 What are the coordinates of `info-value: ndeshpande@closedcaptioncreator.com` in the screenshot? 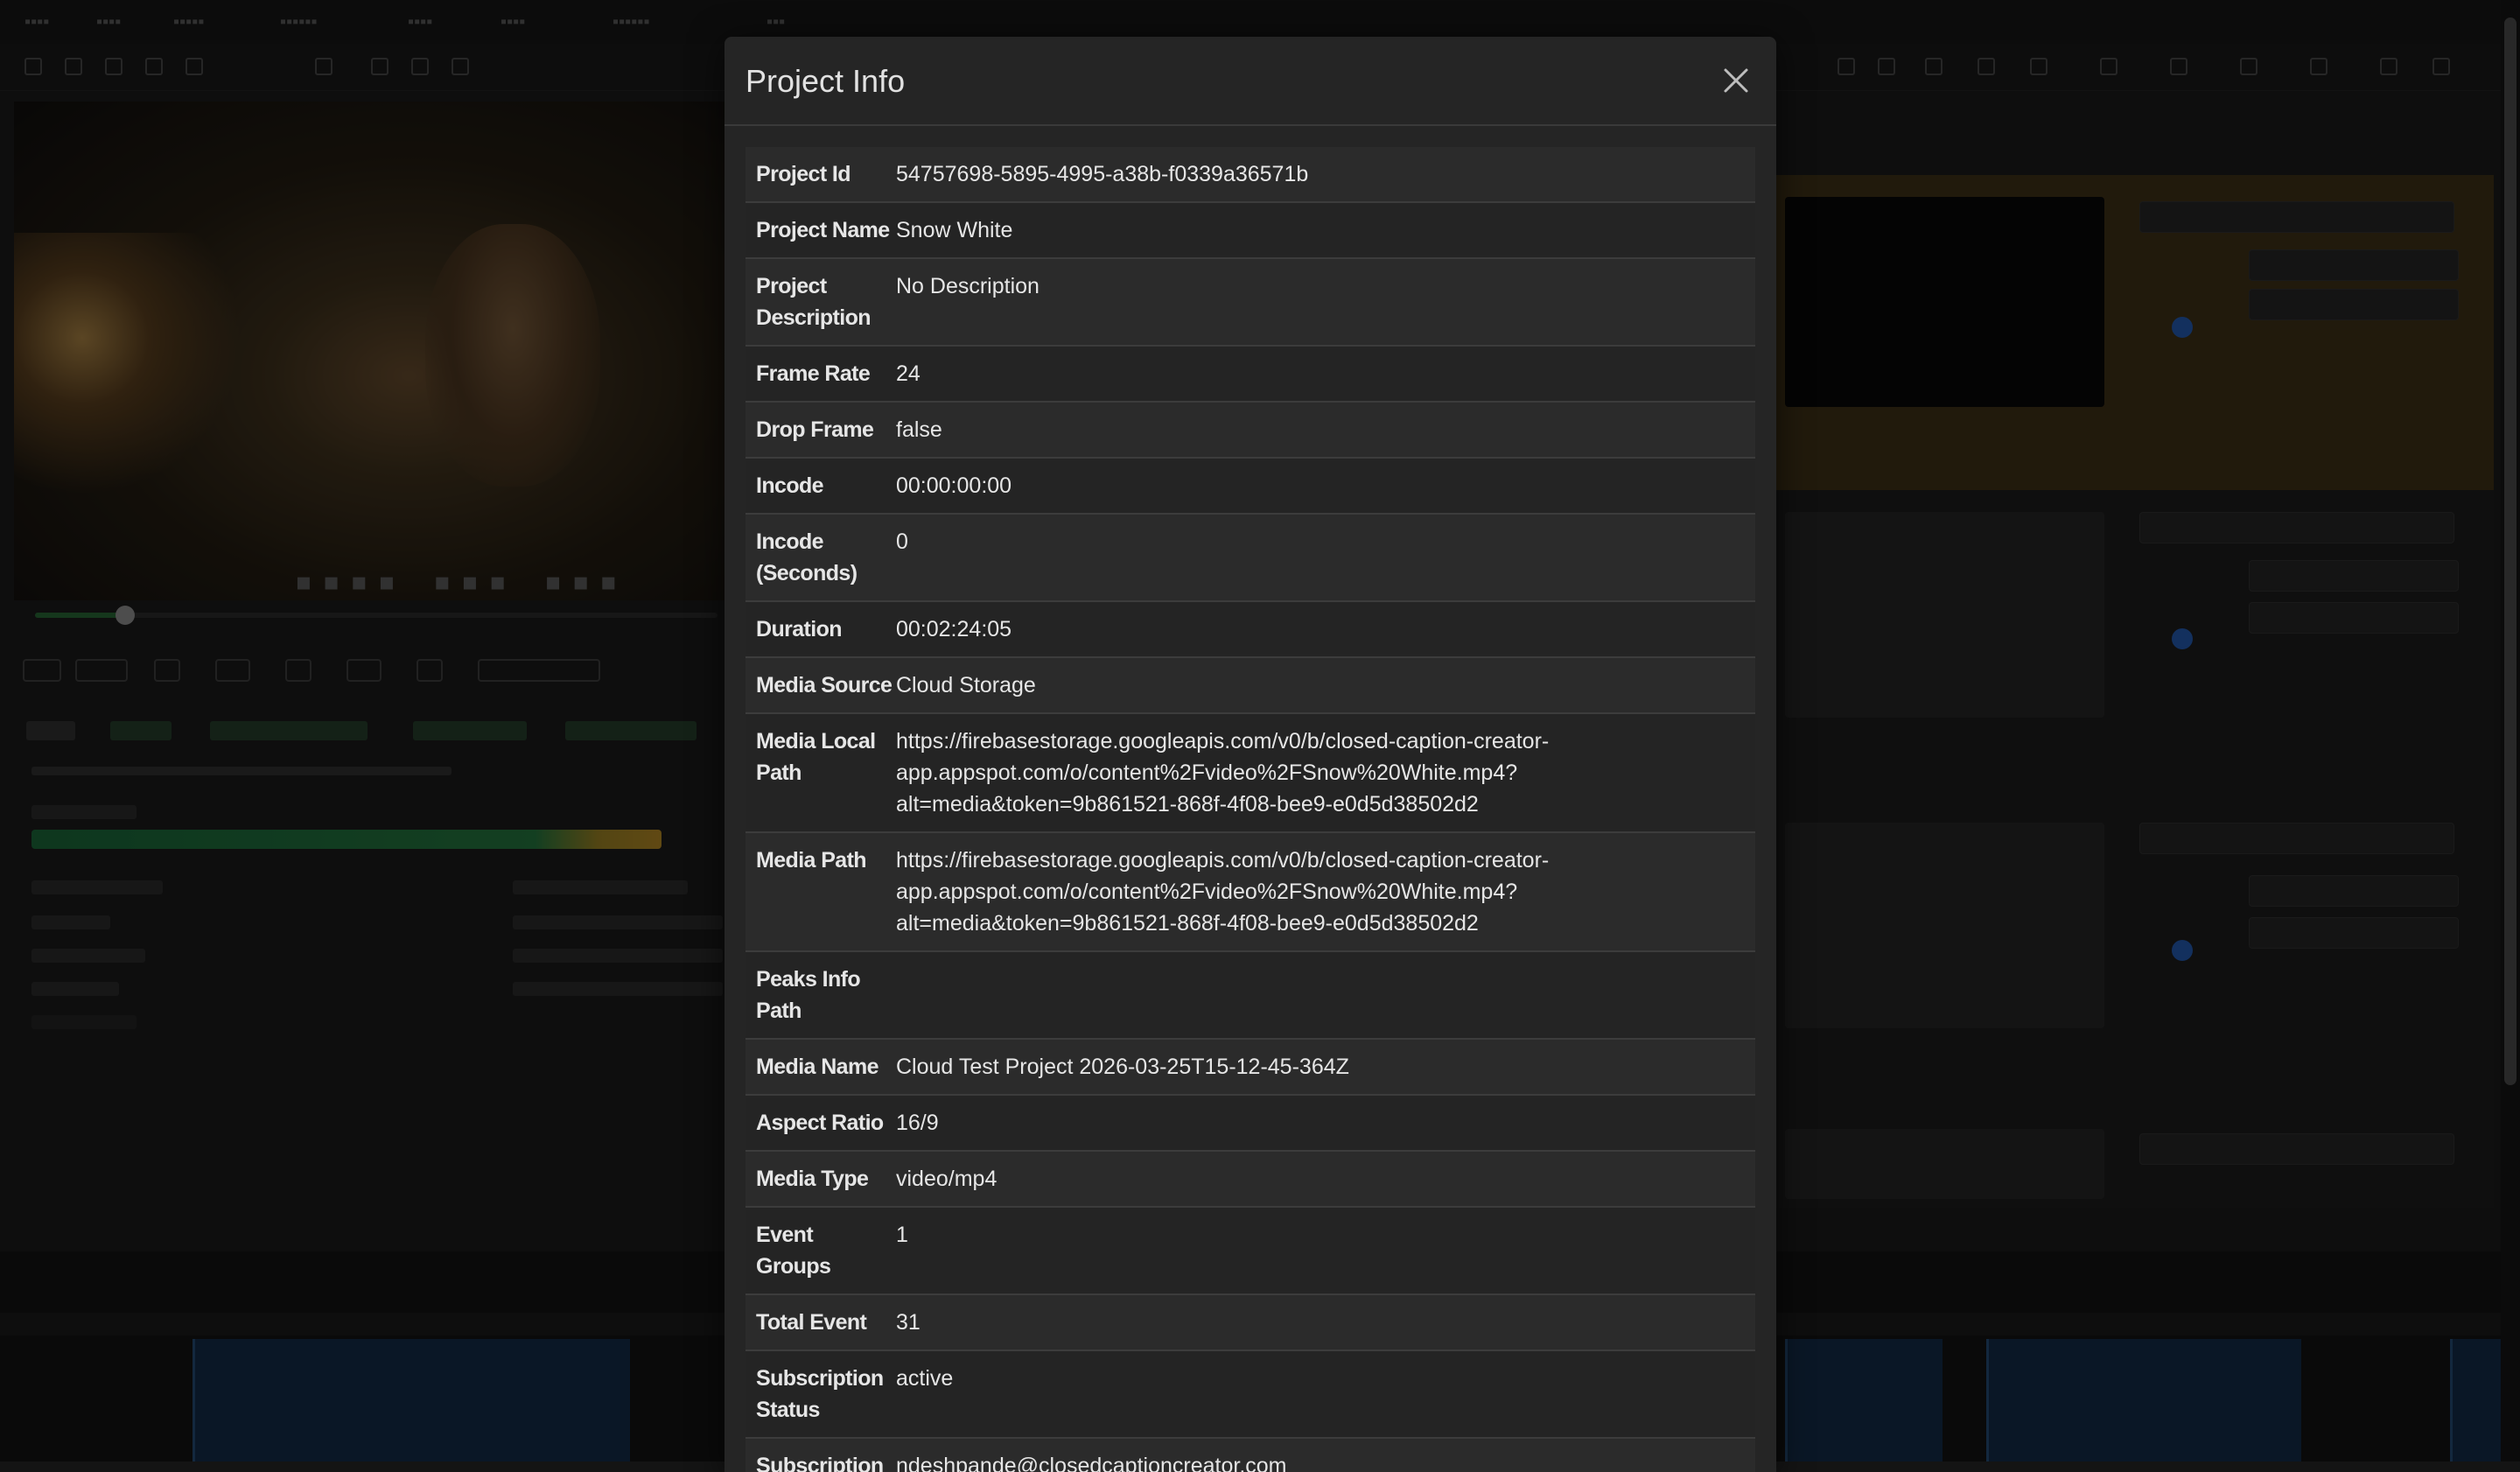 It's located at (1091, 1463).